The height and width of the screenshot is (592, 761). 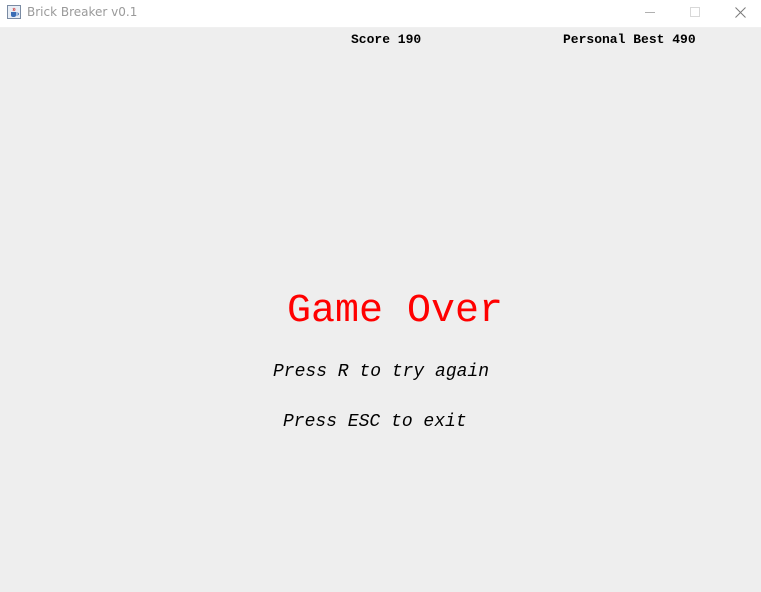 What do you see at coordinates (82, 12) in the screenshot?
I see `window-title: Brick Breaker v0.1` at bounding box center [82, 12].